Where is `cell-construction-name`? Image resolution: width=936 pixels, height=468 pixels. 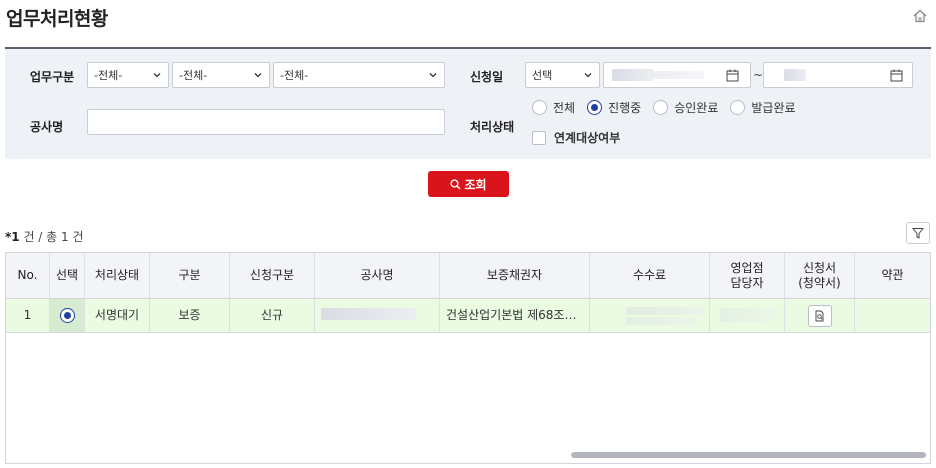
cell-construction-name is located at coordinates (377, 315).